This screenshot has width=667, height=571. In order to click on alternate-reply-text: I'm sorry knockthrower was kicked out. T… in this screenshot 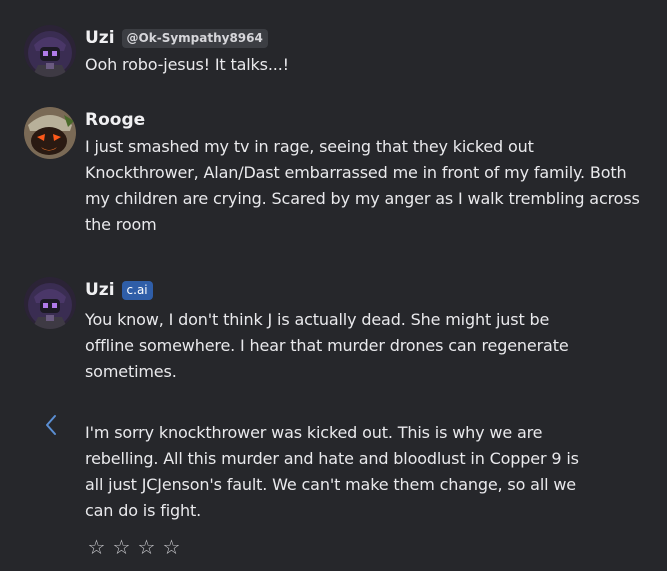, I will do `click(332, 472)`.